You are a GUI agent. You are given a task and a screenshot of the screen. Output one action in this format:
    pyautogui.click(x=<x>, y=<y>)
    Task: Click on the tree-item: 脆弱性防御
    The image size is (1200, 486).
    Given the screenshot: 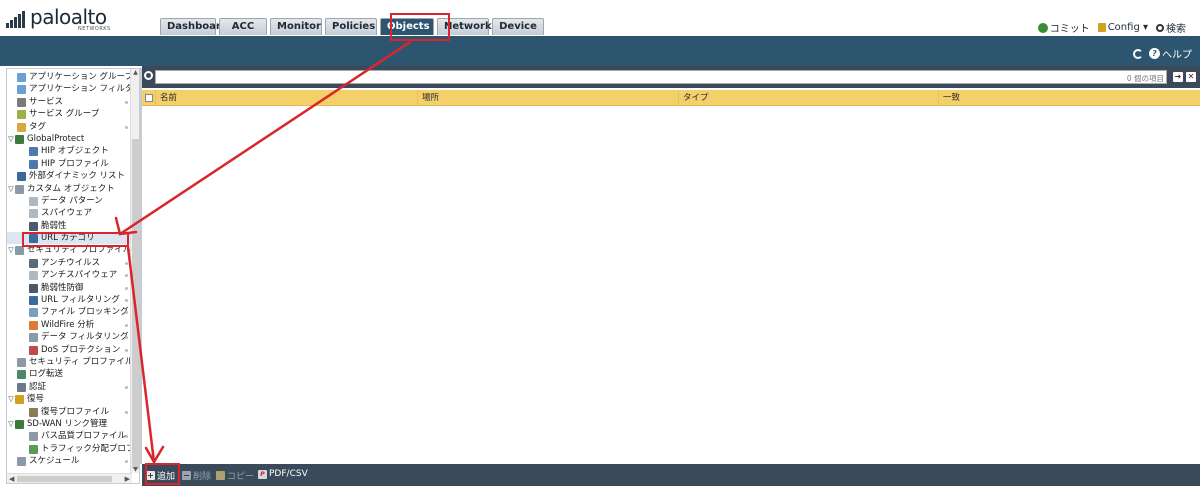 What is the action you would take?
    pyautogui.click(x=69, y=288)
    